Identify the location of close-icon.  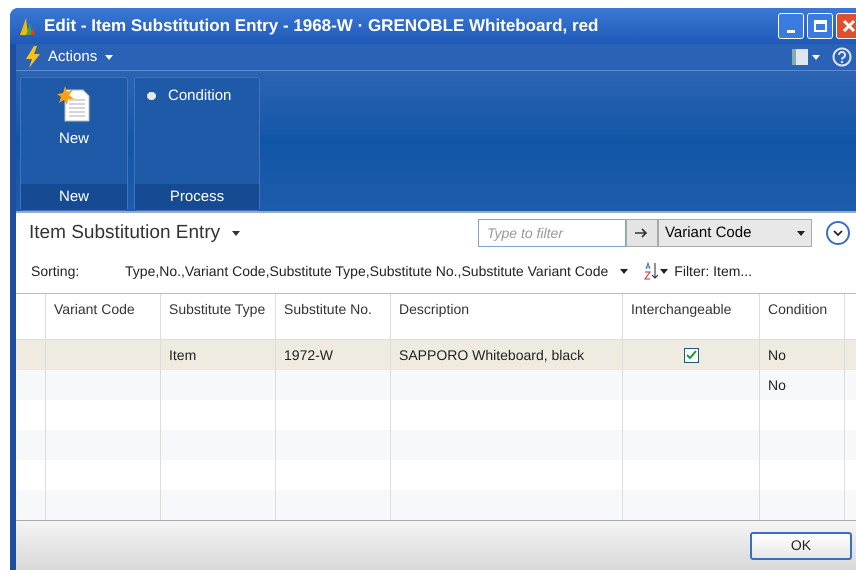
(849, 26).